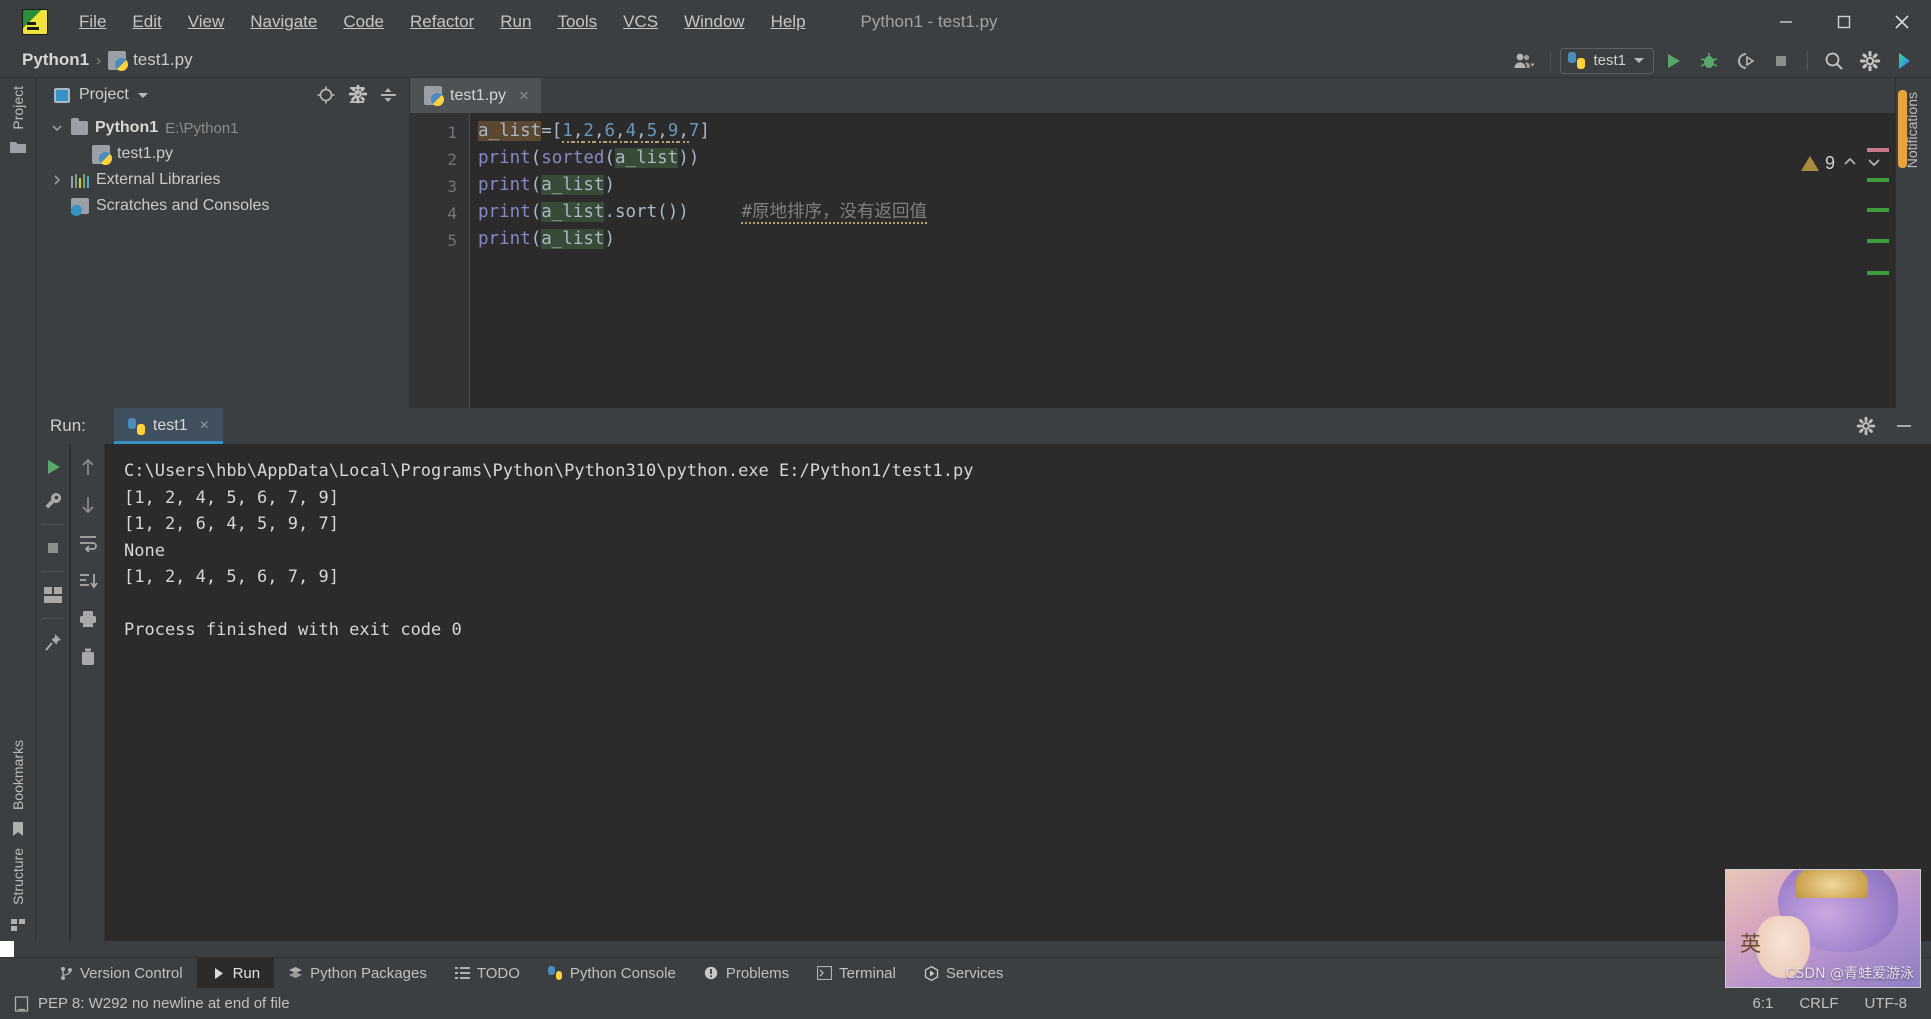 This screenshot has height=1019, width=1931. I want to click on tree-row: Python1 E:\Python1, so click(222, 128).